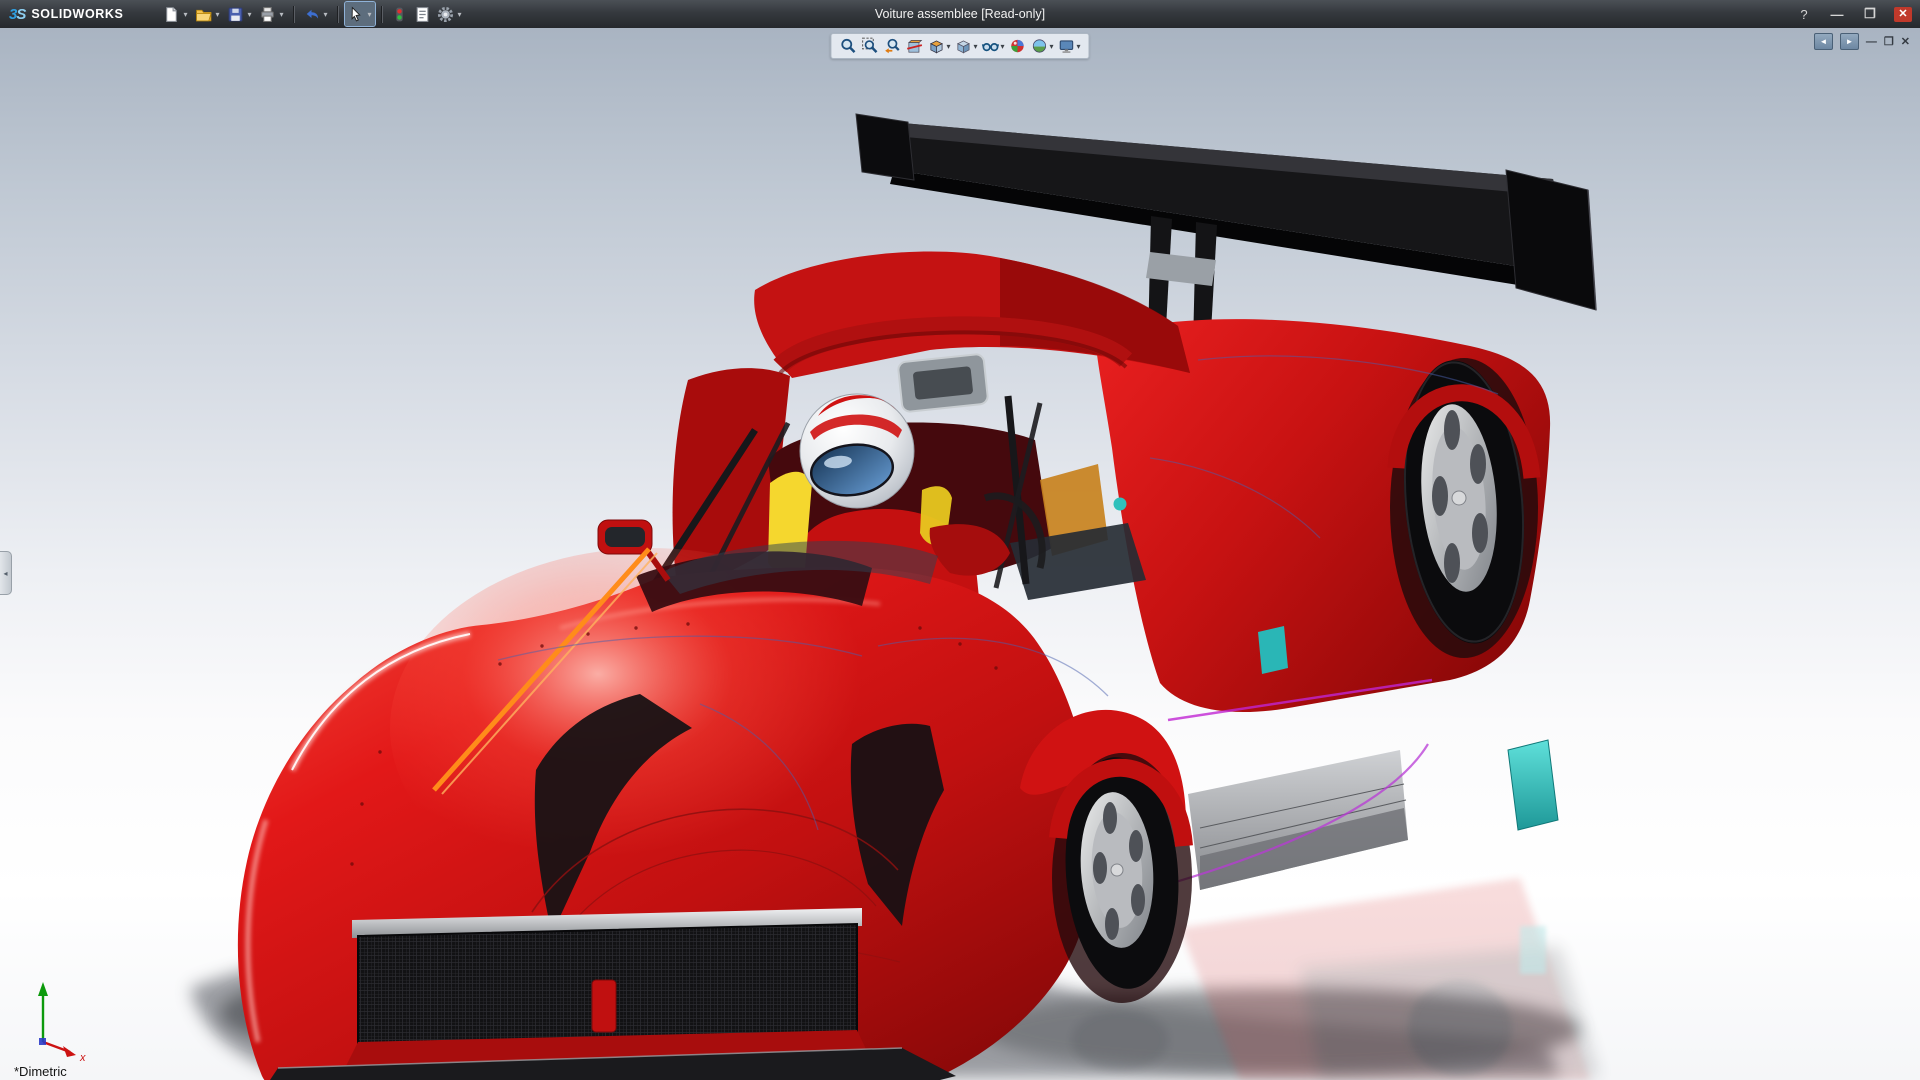 The height and width of the screenshot is (1080, 1920). I want to click on brand-text: SOLIDWORKS, so click(77, 14).